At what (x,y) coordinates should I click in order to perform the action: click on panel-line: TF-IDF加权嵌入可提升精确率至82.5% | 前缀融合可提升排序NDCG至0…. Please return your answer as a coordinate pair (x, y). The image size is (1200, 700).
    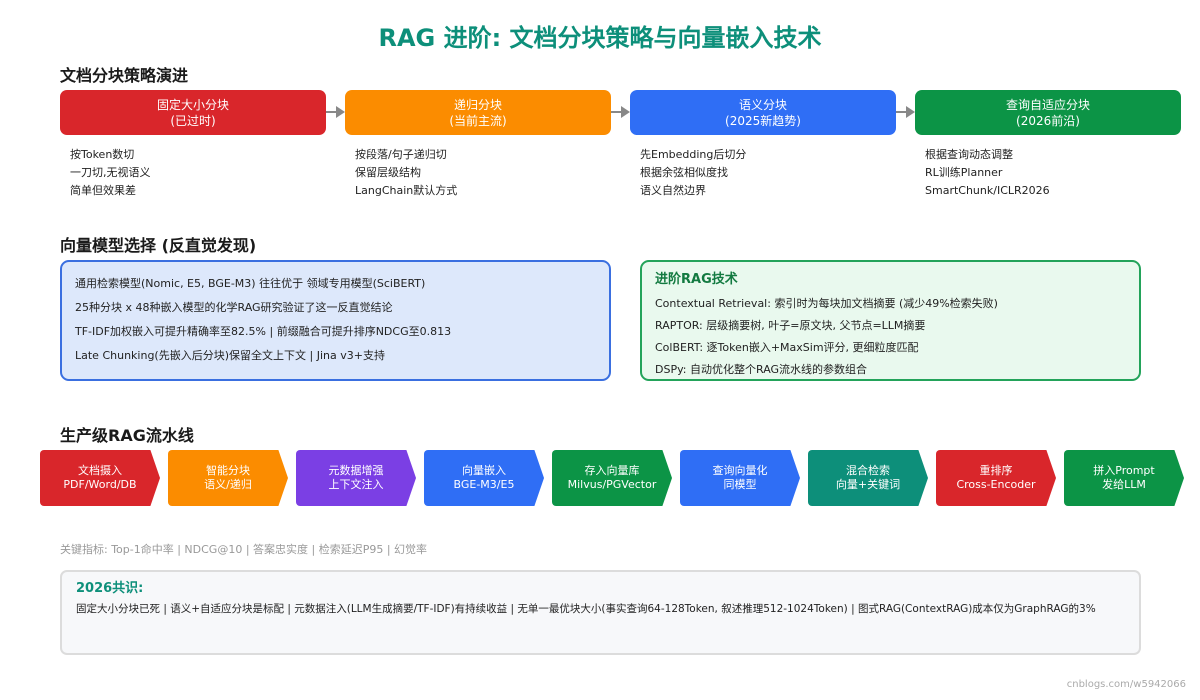
    Looking at the image, I should click on (263, 331).